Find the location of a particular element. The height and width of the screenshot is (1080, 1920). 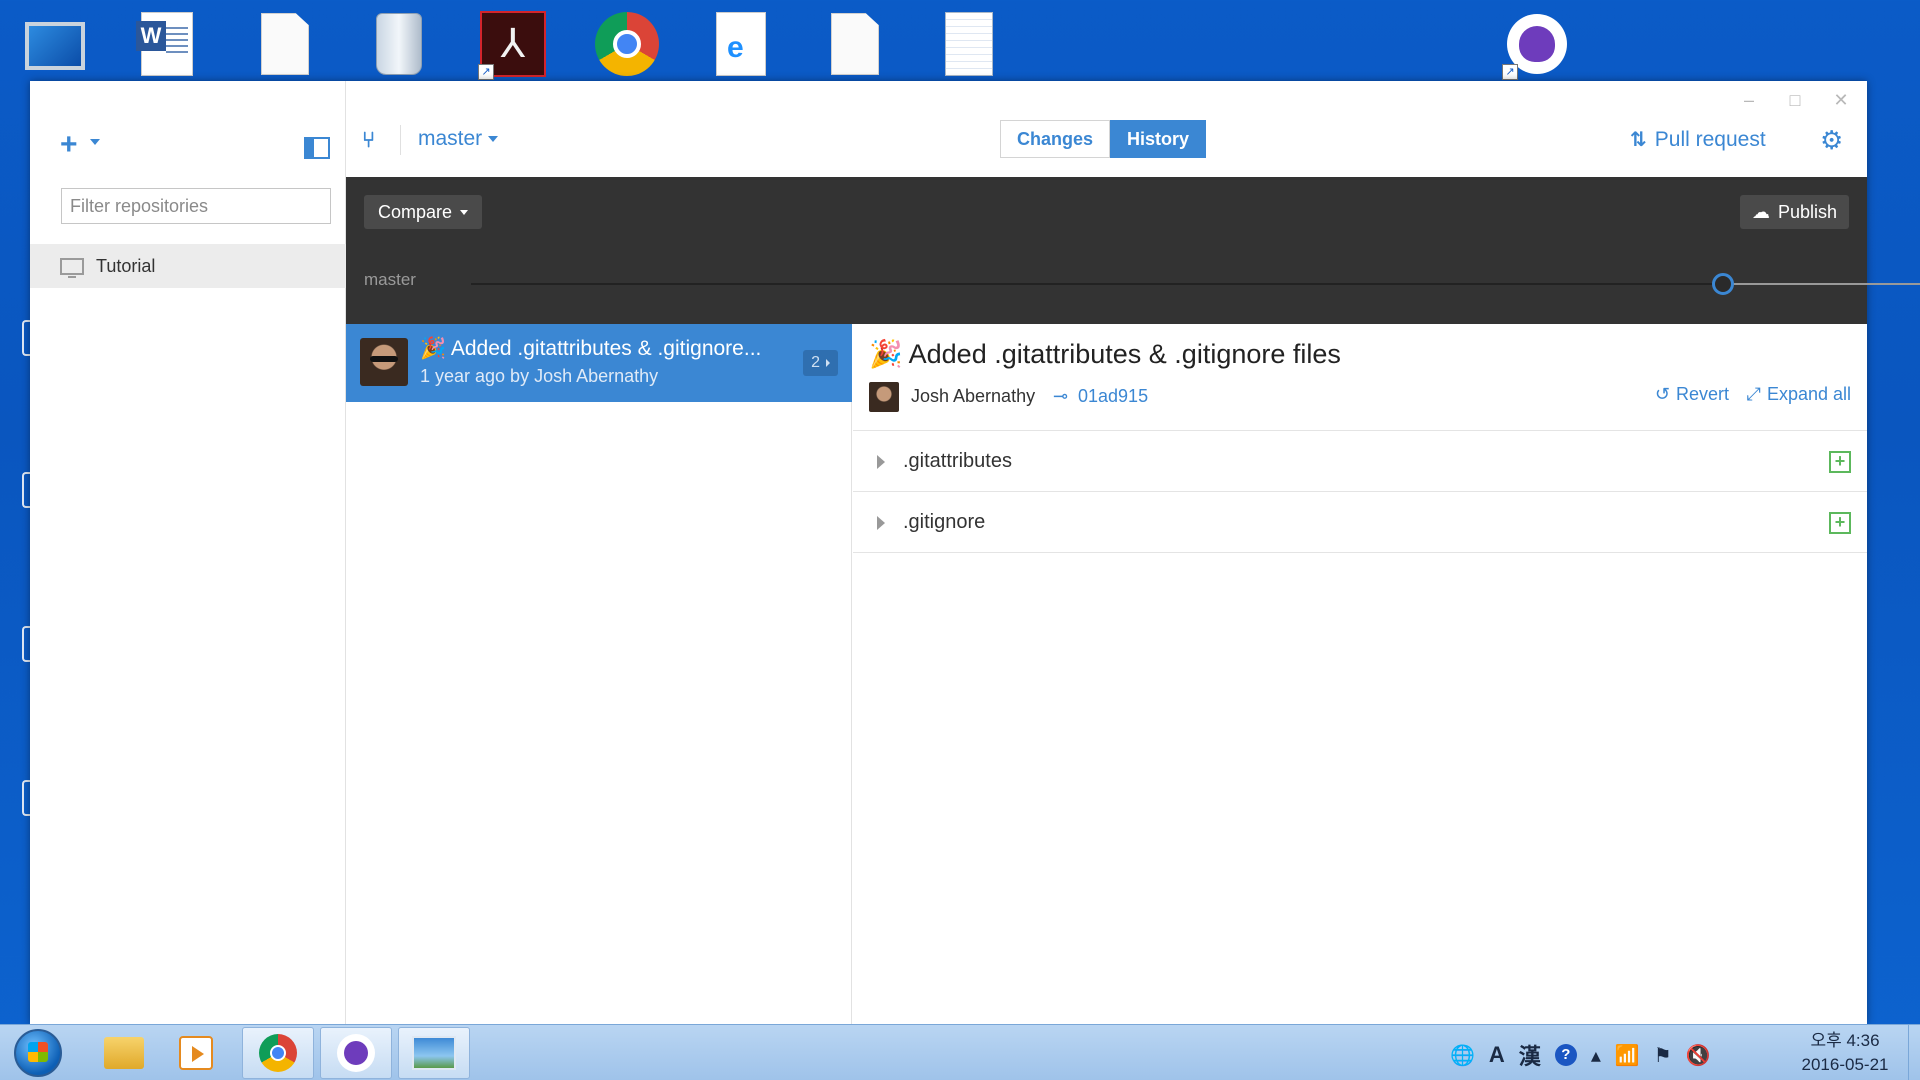

github-desktop-icon: ↗ is located at coordinates (1537, 44).